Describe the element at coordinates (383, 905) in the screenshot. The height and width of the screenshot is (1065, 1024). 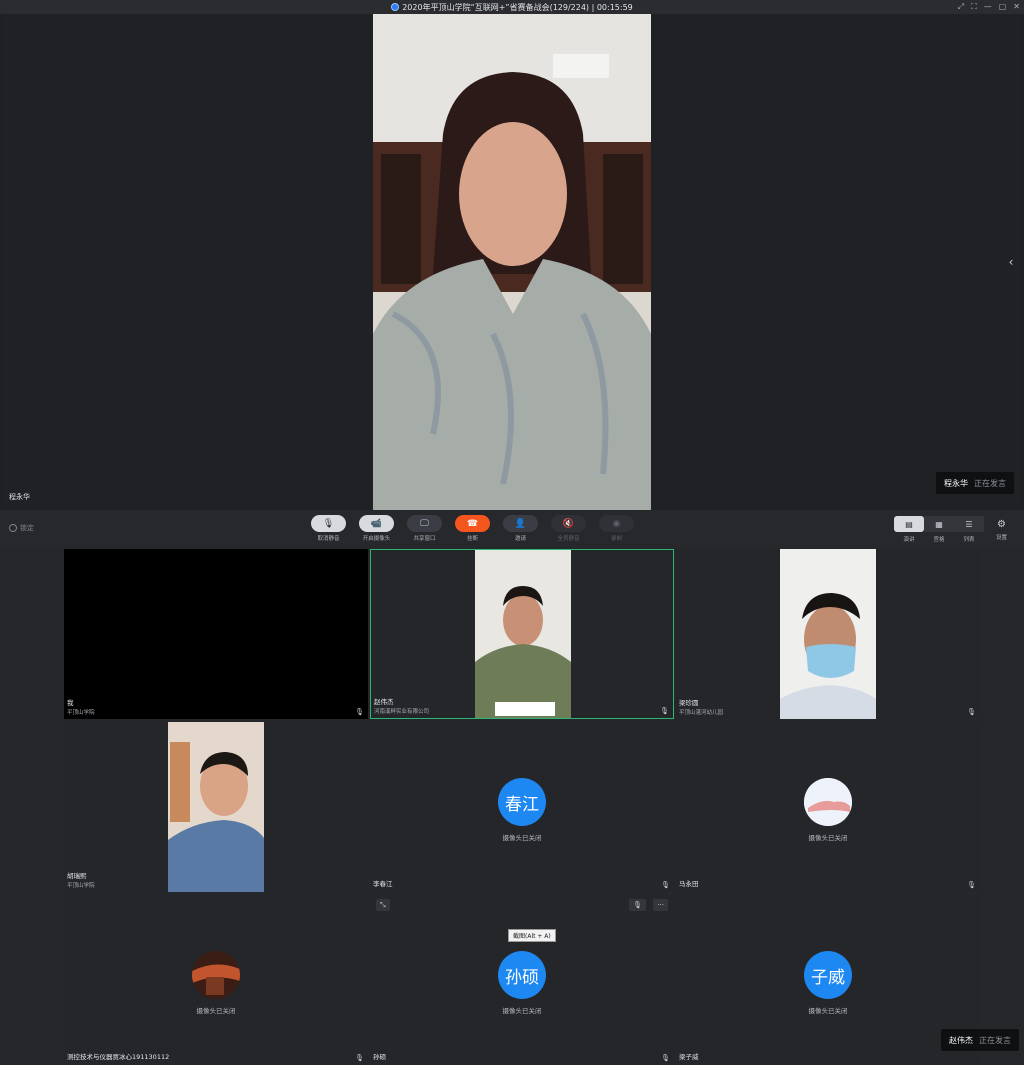
I see `expand-icon: ⤡` at that location.